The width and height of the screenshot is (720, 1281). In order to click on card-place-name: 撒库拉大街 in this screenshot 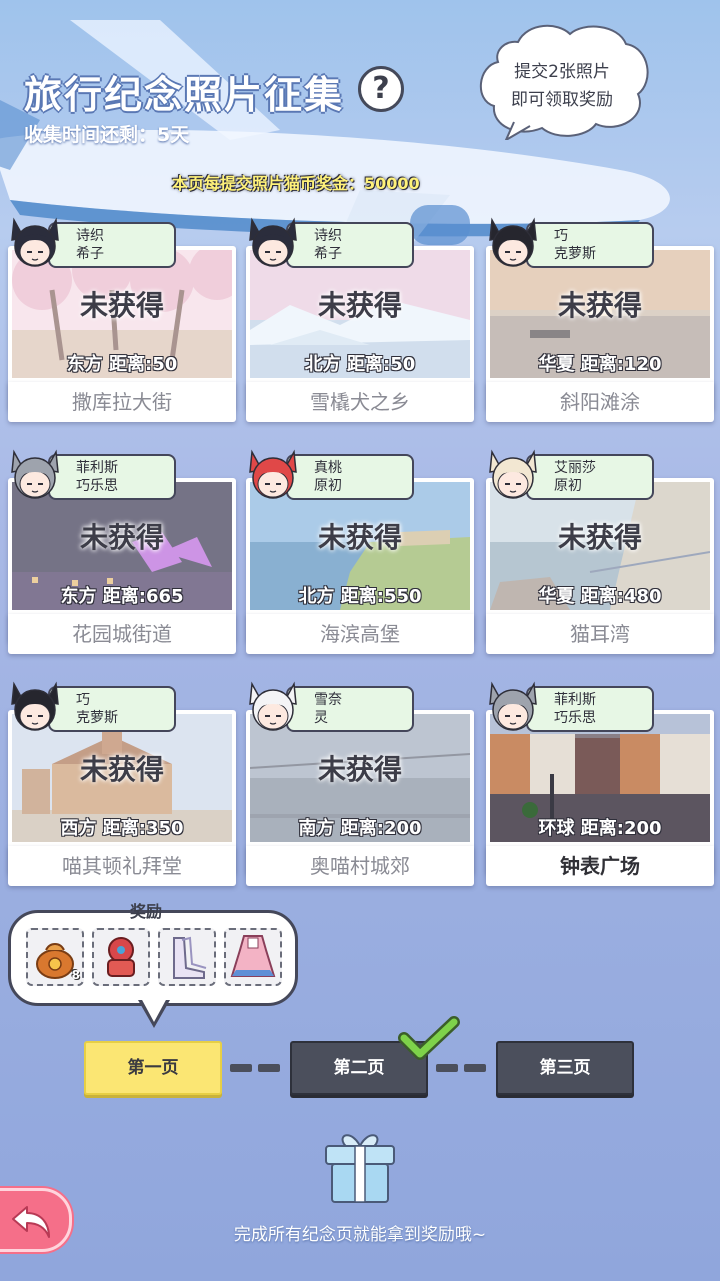, I will do `click(122, 402)`.